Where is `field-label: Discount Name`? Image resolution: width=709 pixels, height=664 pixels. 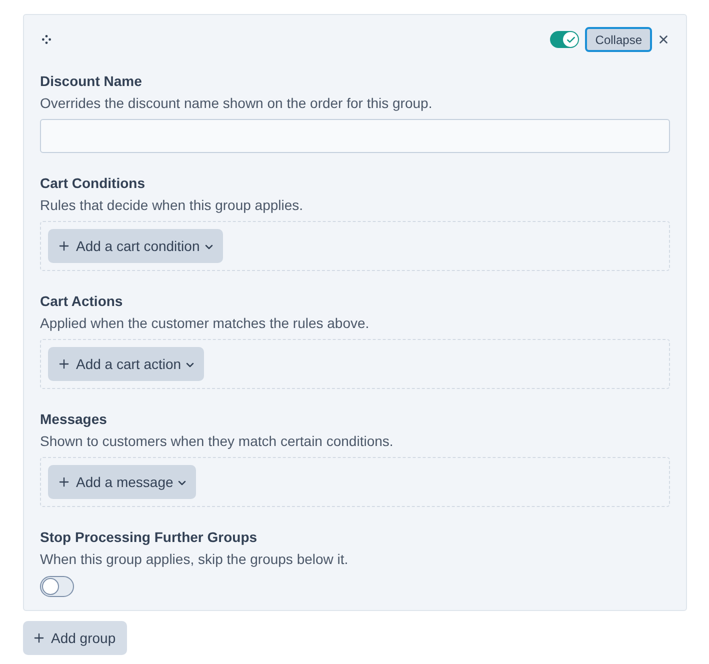 field-label: Discount Name is located at coordinates (91, 81).